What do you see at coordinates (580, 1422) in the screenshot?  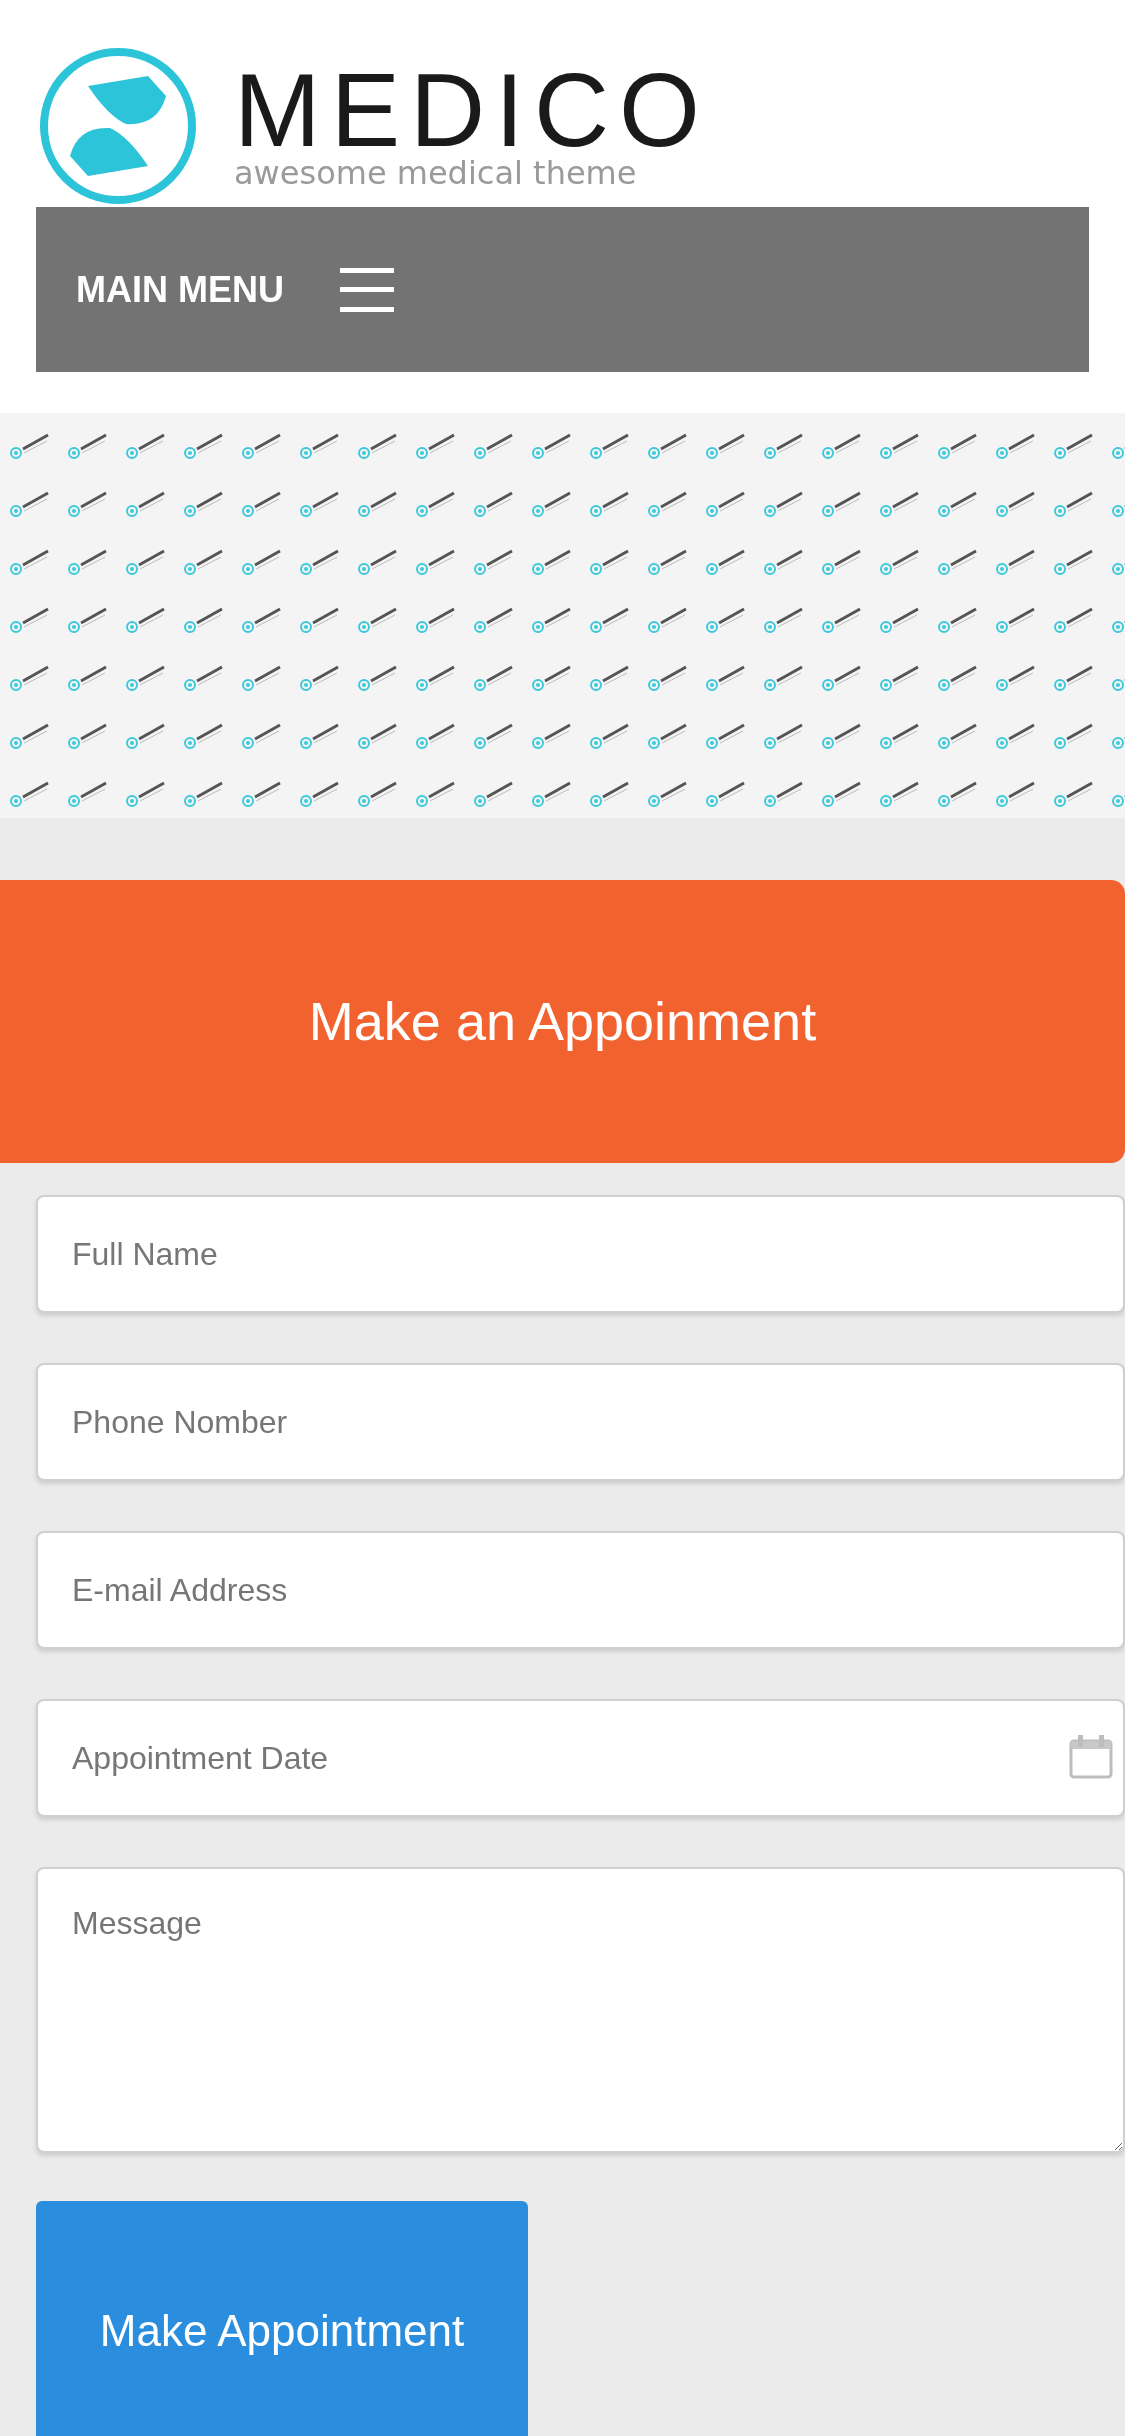 I see `input-field: Phone Nomber` at bounding box center [580, 1422].